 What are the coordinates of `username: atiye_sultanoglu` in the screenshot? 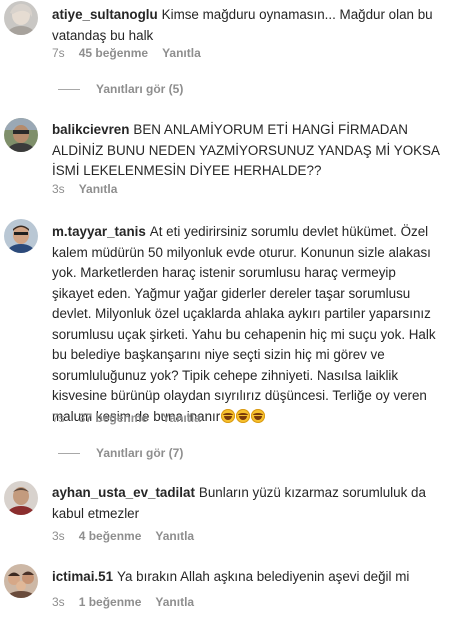 It's located at (105, 14).